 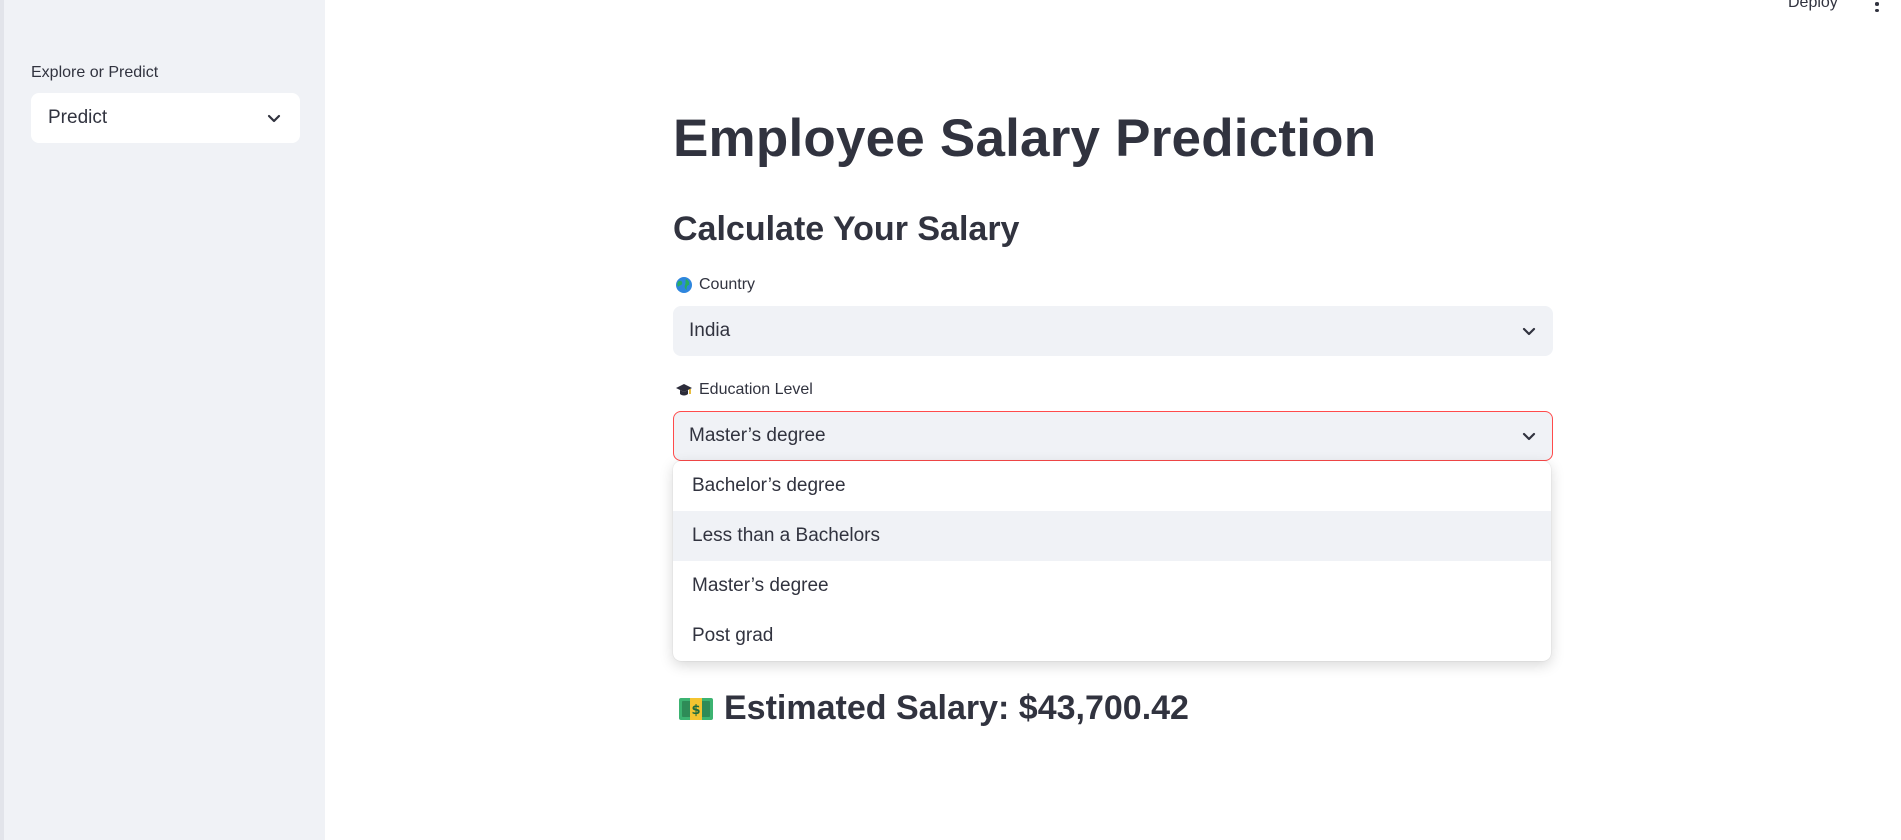 What do you see at coordinates (2, 420) in the screenshot?
I see `sidebar-edge` at bounding box center [2, 420].